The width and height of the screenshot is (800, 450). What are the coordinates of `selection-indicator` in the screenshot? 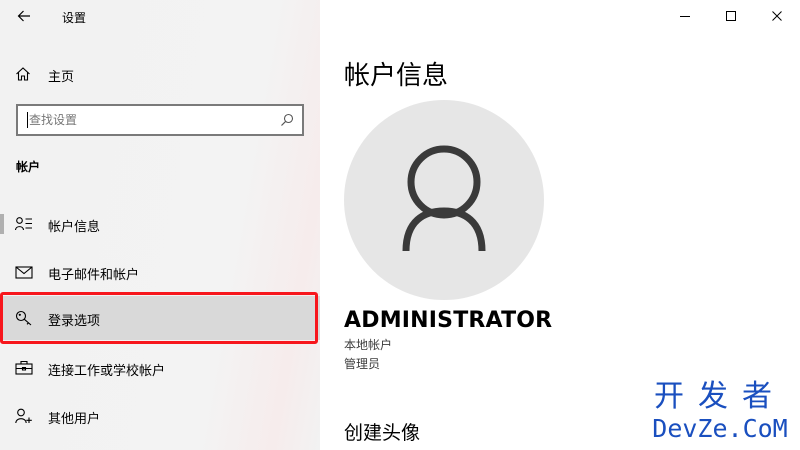 It's located at (2, 224).